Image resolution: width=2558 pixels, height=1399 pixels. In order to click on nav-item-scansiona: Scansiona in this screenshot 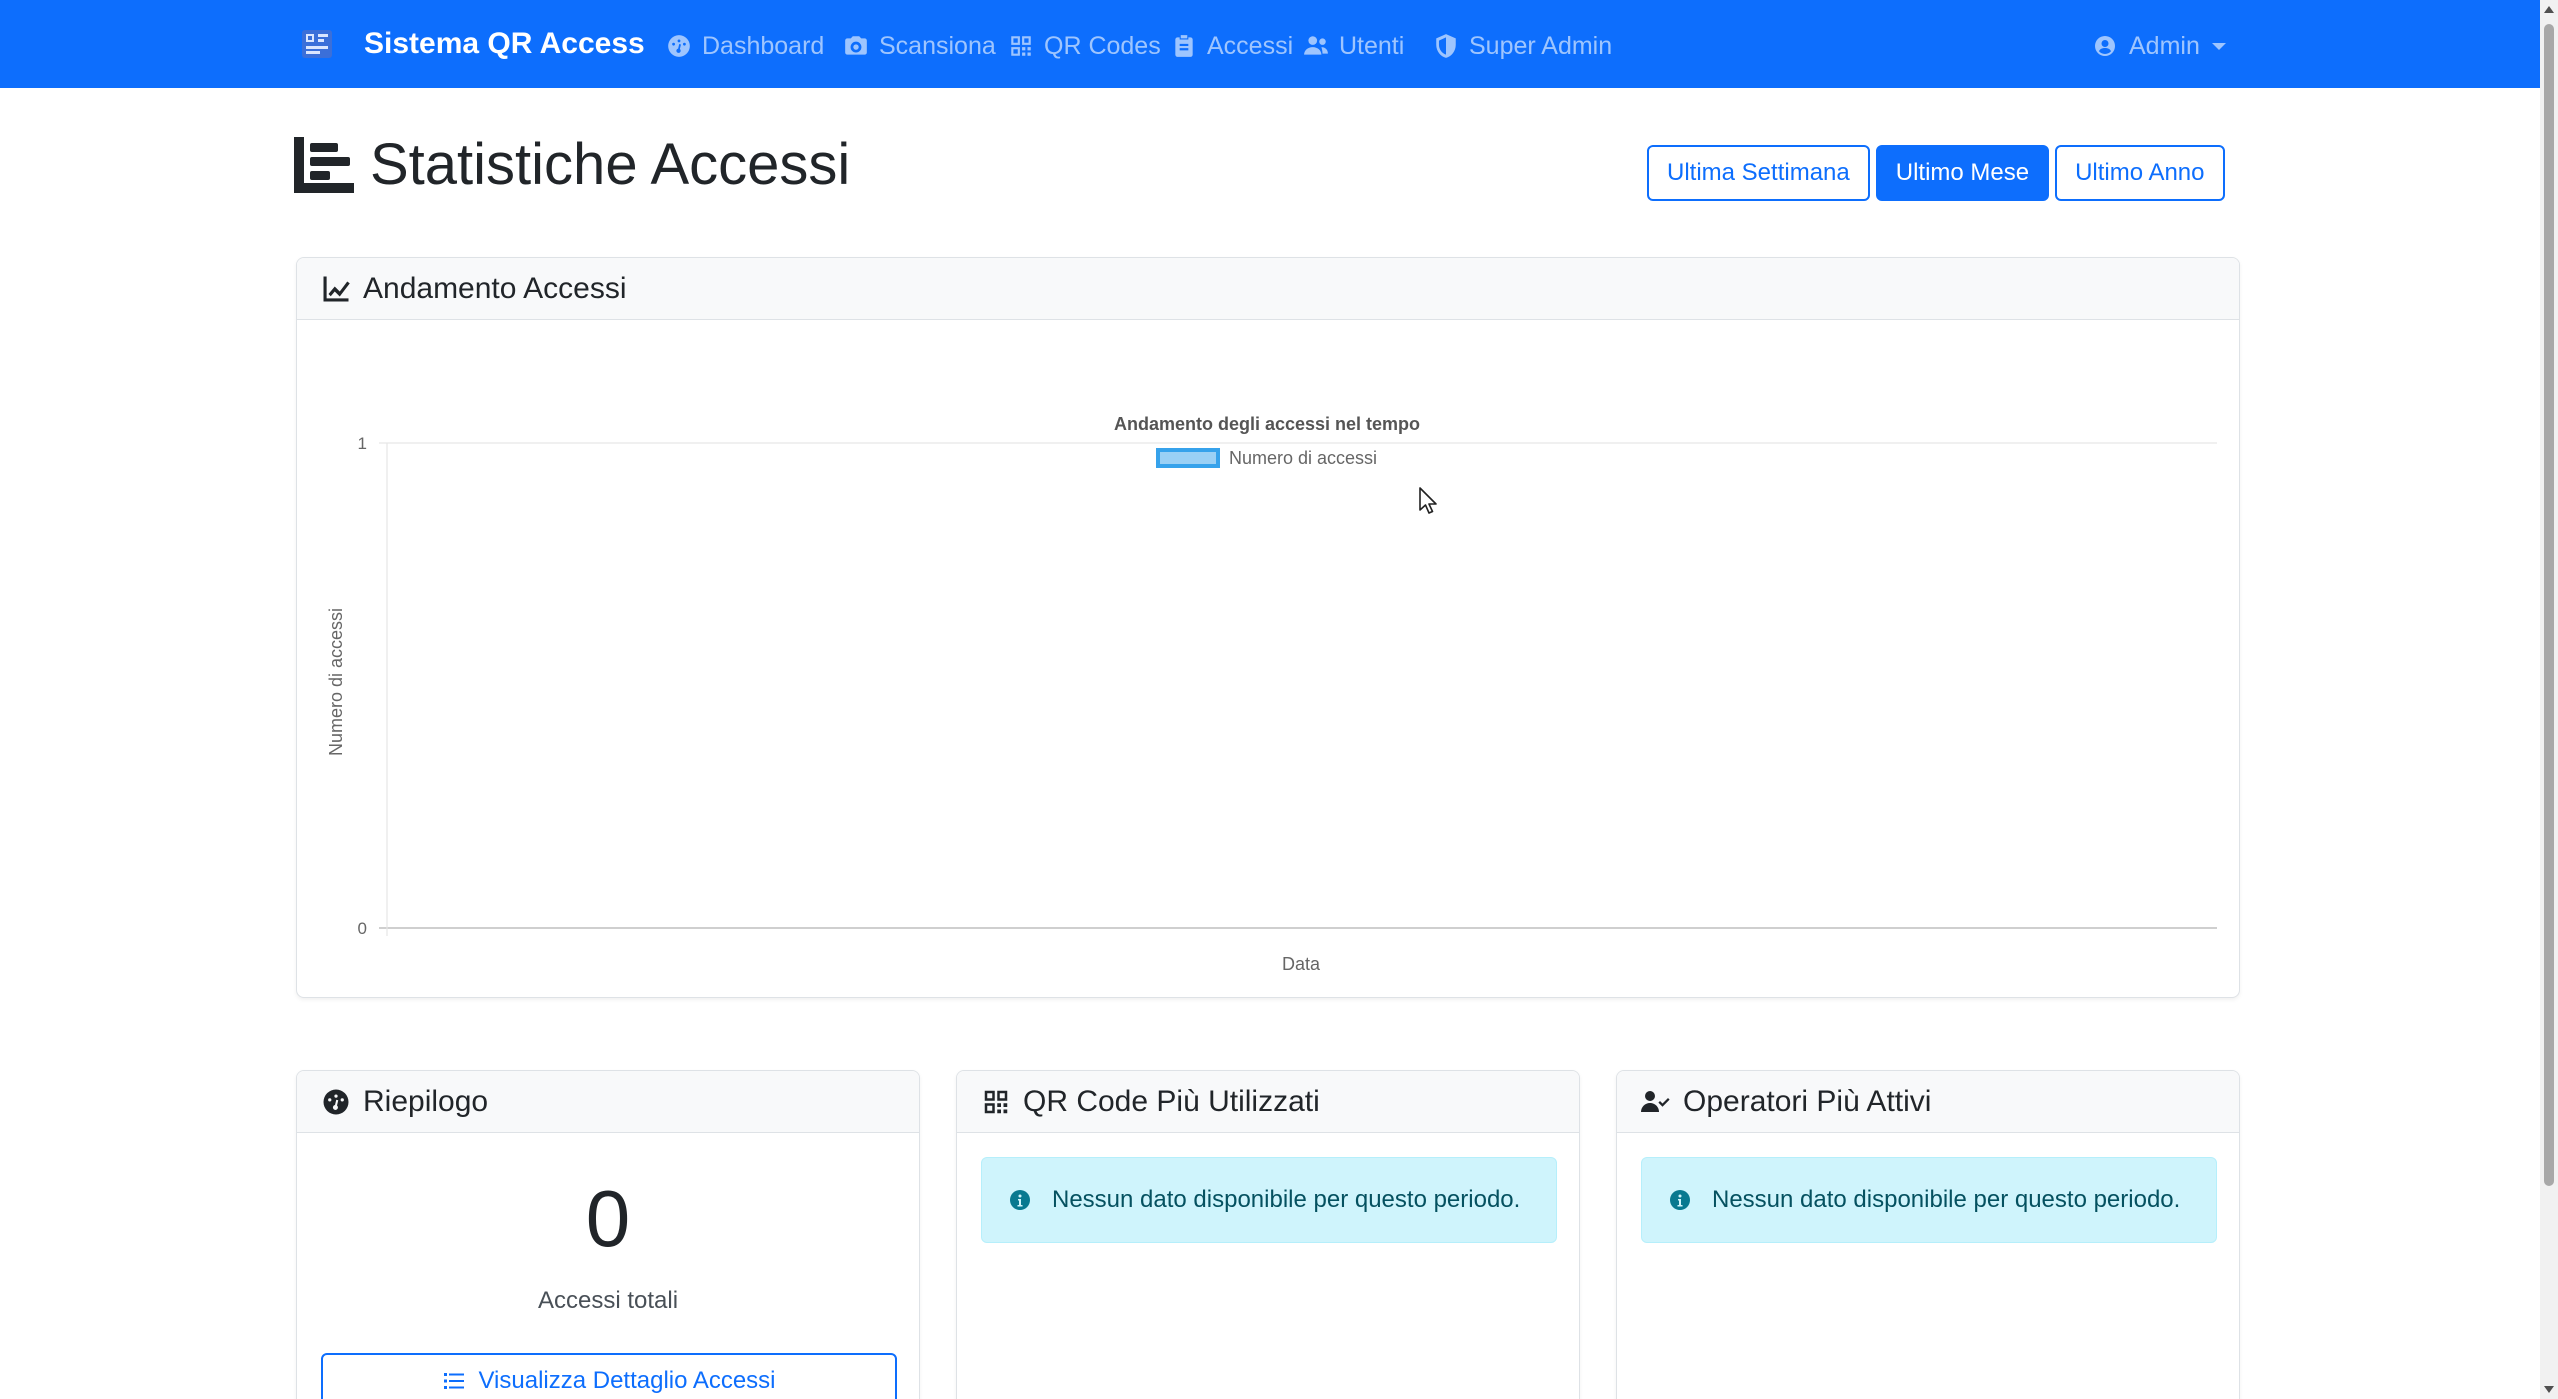, I will do `click(919, 46)`.